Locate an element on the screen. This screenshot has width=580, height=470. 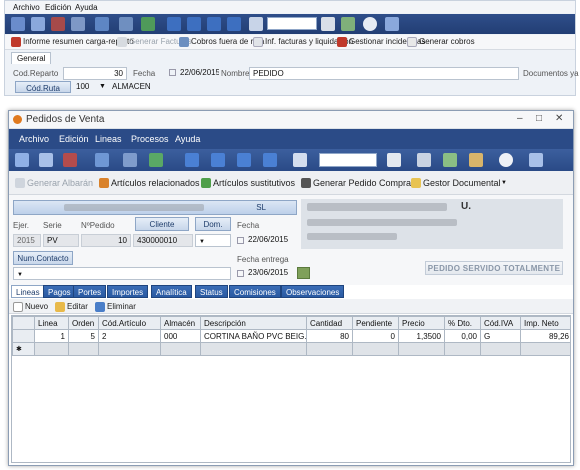
print-icon is located at coordinates (424, 160).